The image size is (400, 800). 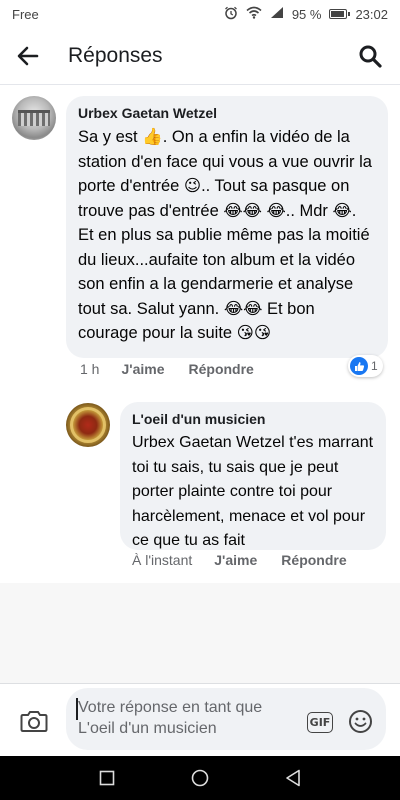 What do you see at coordinates (293, 778) in the screenshot?
I see `back-triangle-icon` at bounding box center [293, 778].